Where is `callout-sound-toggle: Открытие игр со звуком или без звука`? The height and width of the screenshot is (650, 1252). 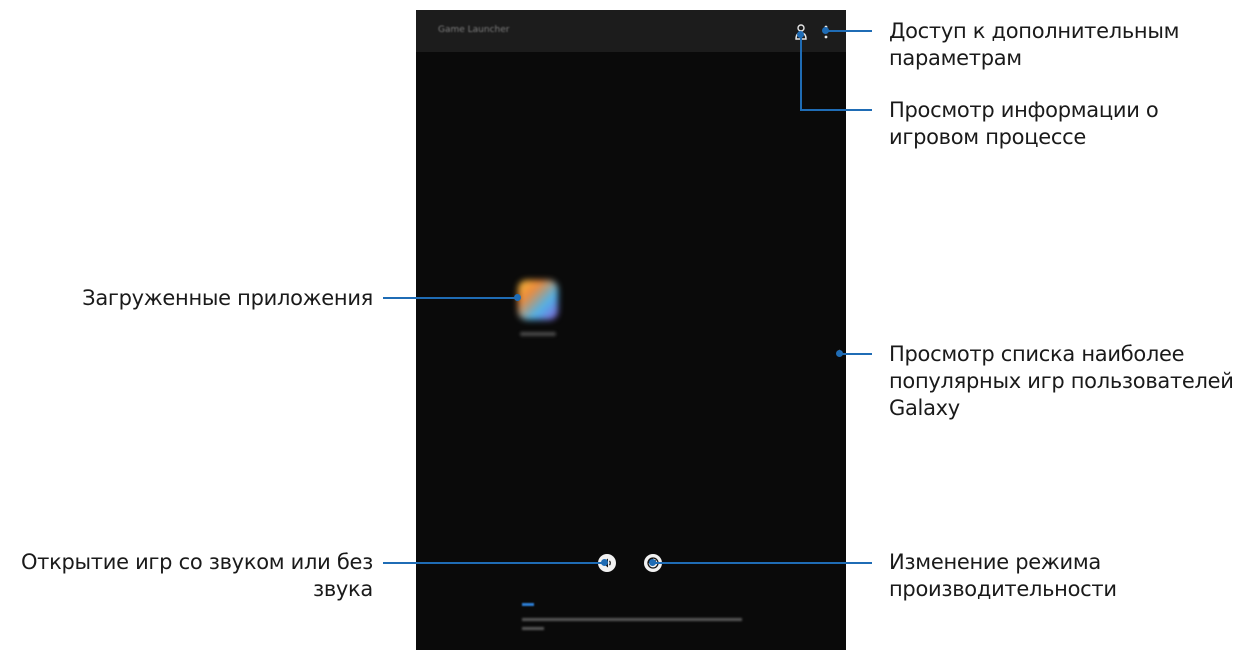
callout-sound-toggle: Открытие игр со звуком или без звука is located at coordinates (196, 575).